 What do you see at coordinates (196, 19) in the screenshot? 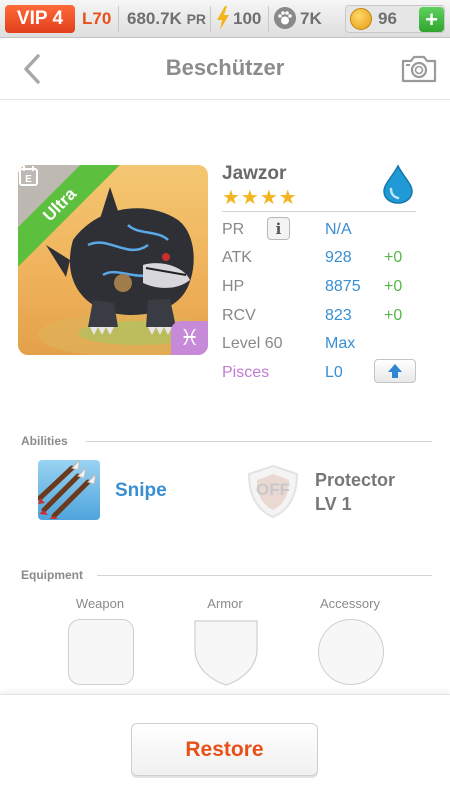
I see `power-unit: PR` at bounding box center [196, 19].